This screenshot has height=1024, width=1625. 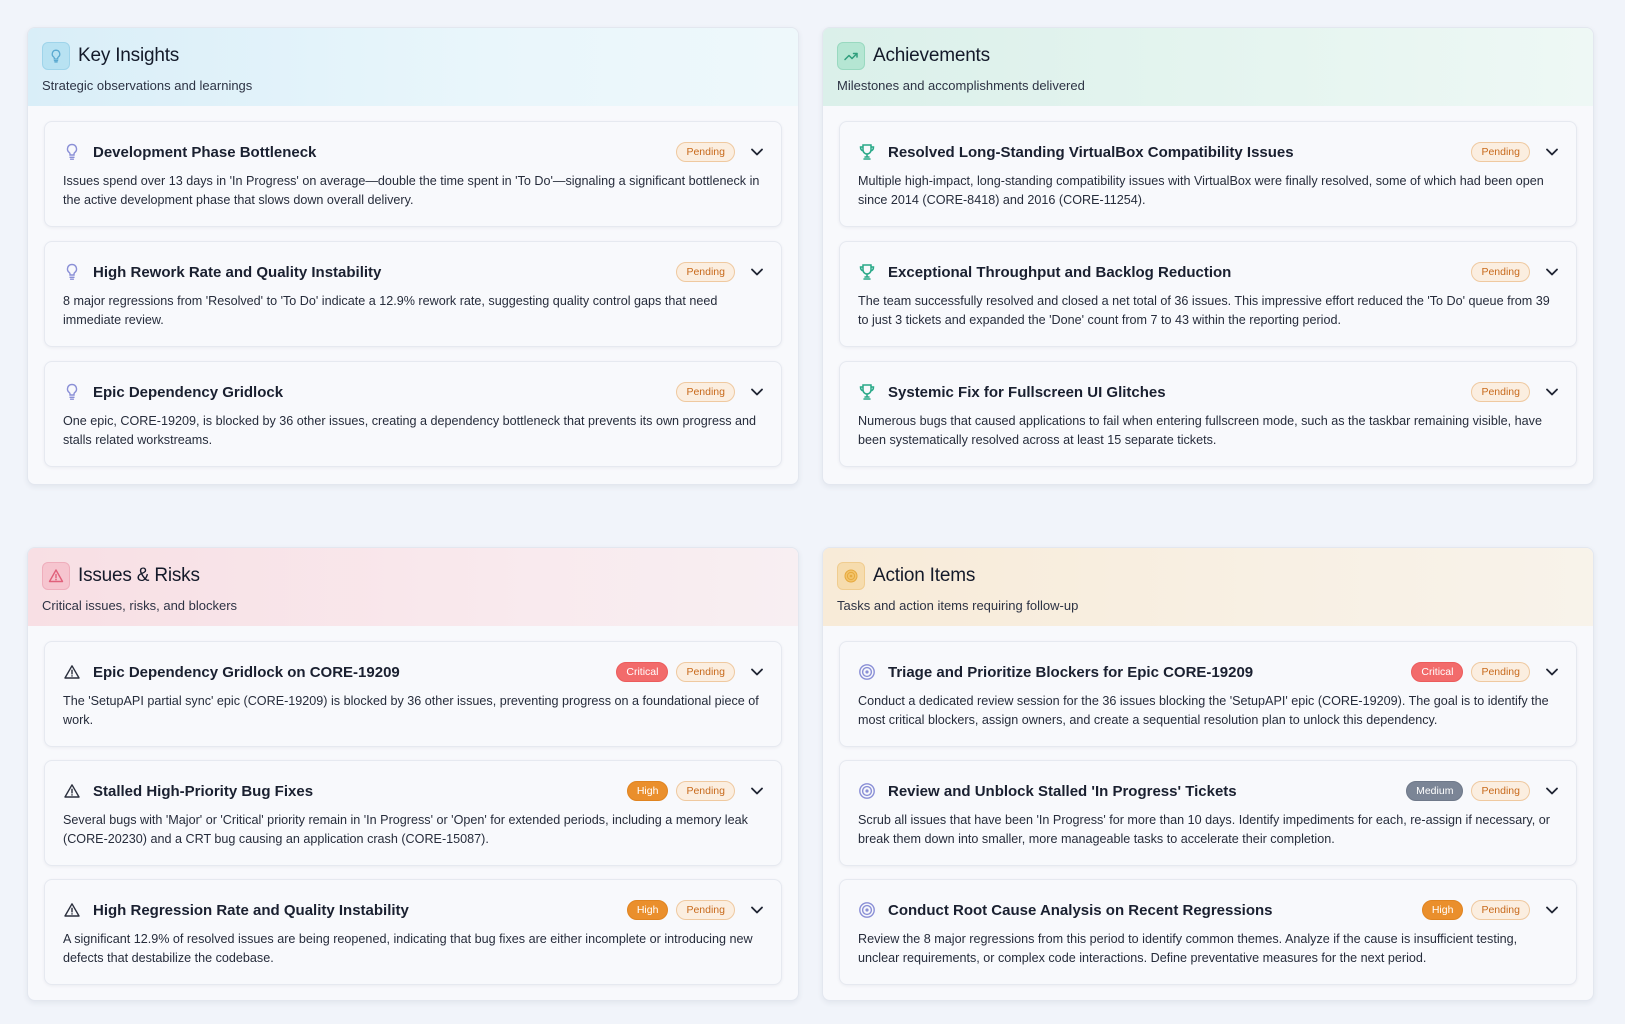 I want to click on trending-up-icon, so click(x=851, y=56).